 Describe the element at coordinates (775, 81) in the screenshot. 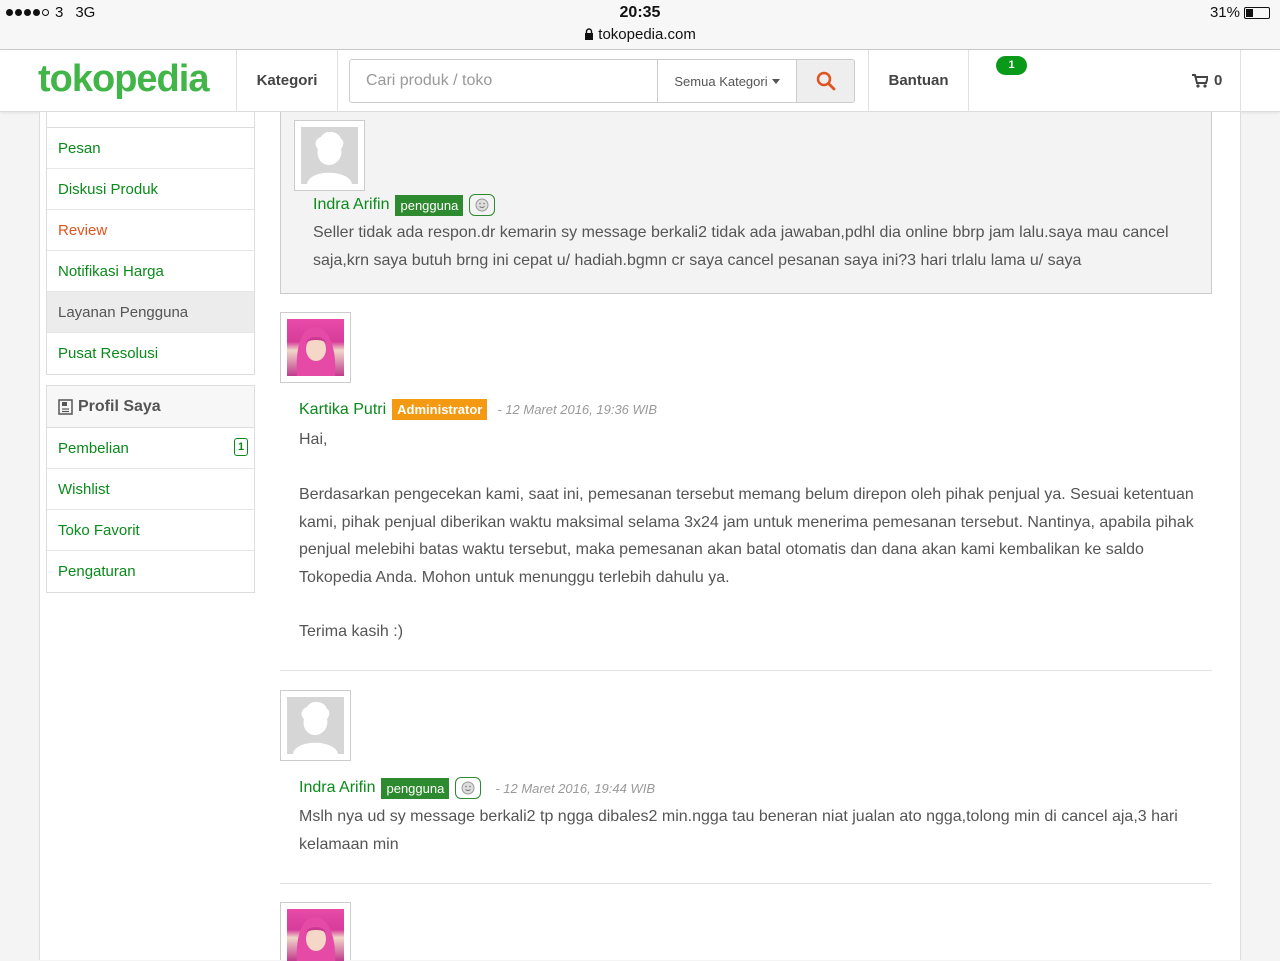

I see `caret-down-icon` at that location.